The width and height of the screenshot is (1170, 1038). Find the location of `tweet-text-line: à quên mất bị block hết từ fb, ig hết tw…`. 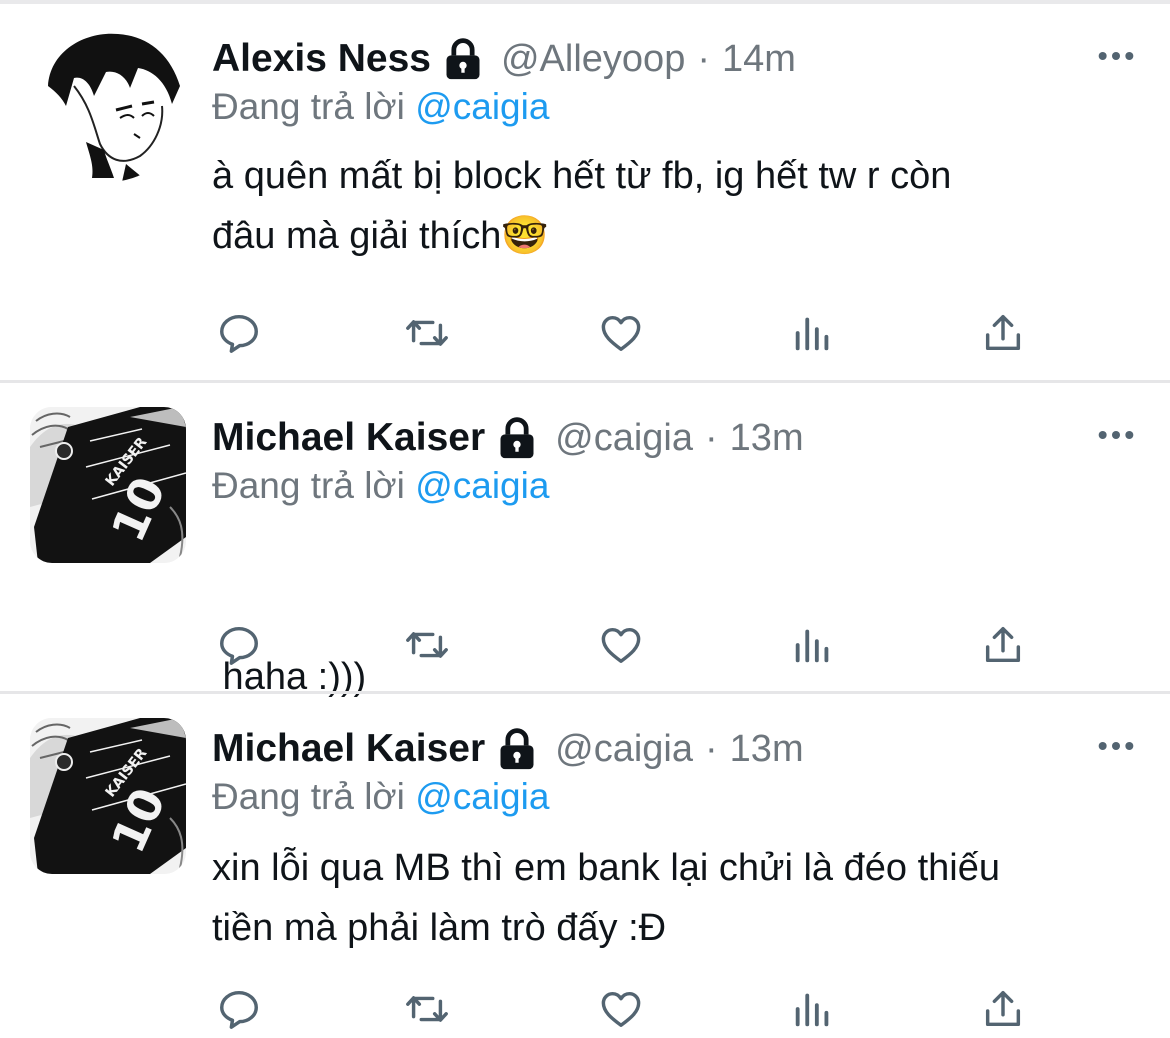

tweet-text-line: à quên mất bị block hết từ fb, ig hết tw… is located at coordinates (582, 176).